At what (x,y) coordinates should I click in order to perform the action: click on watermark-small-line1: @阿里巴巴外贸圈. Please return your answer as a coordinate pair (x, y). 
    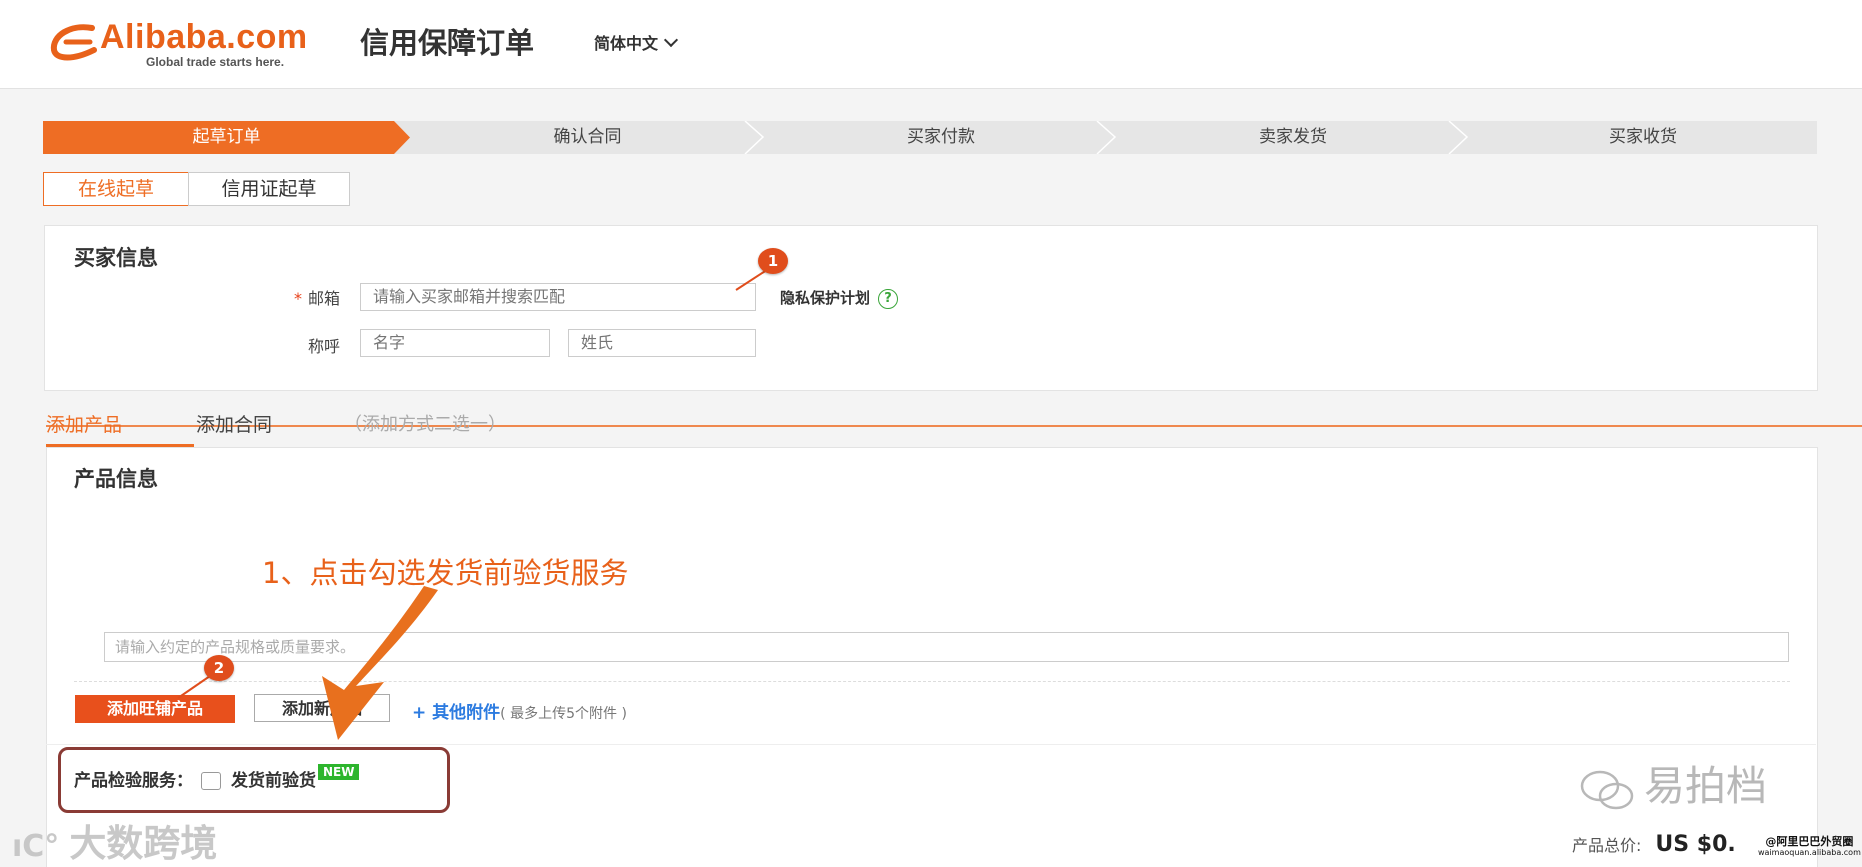
    Looking at the image, I should click on (1809, 841).